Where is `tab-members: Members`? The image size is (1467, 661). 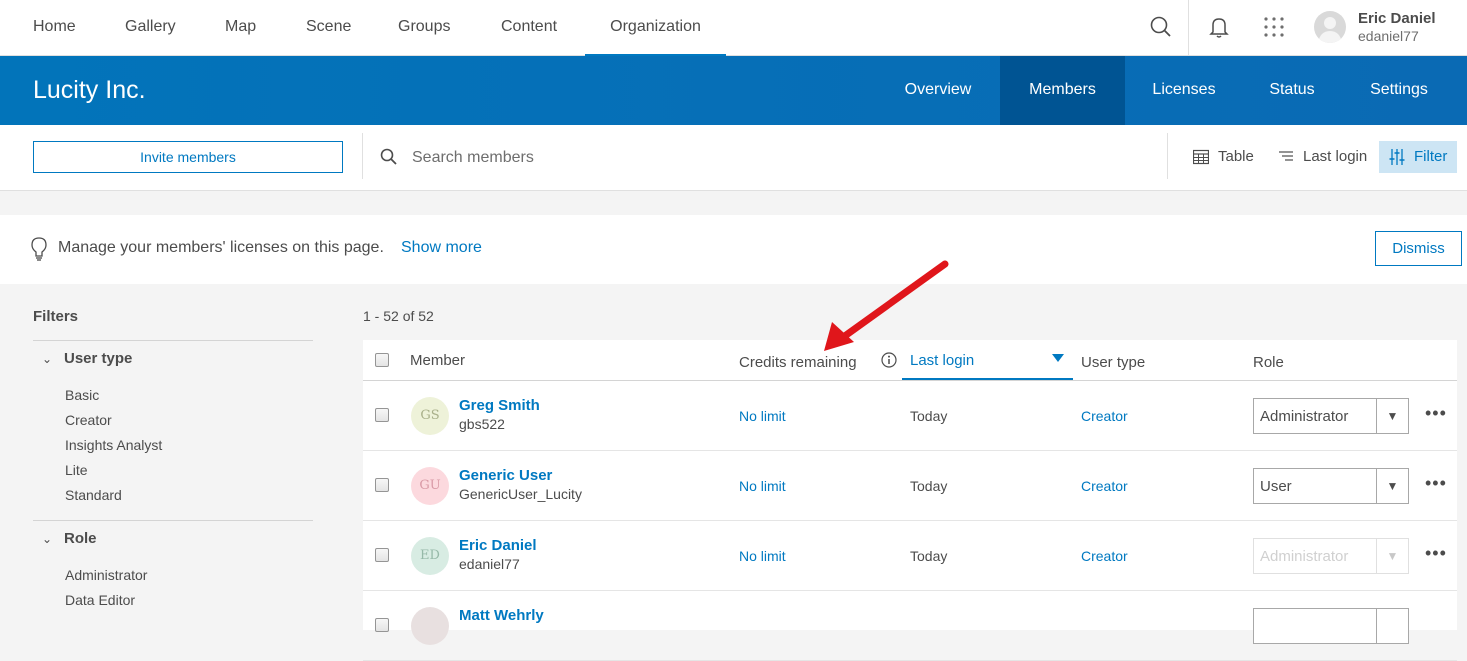
tab-members: Members is located at coordinates (1062, 90).